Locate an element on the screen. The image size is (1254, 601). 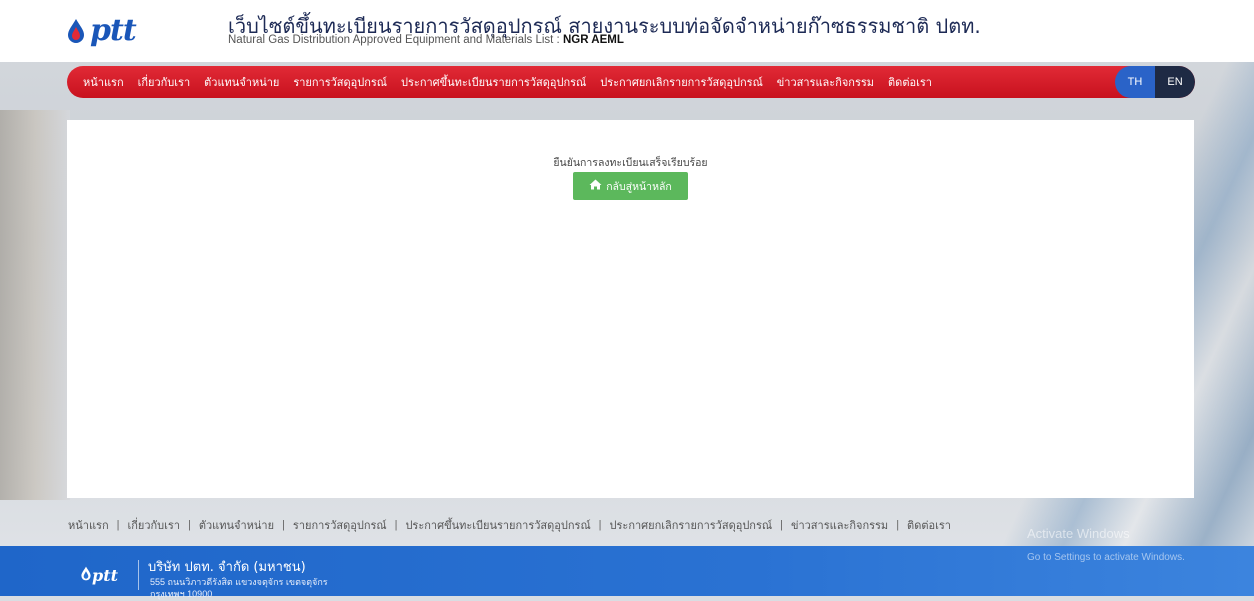
footer-gas-drop-icon is located at coordinates (86, 575).